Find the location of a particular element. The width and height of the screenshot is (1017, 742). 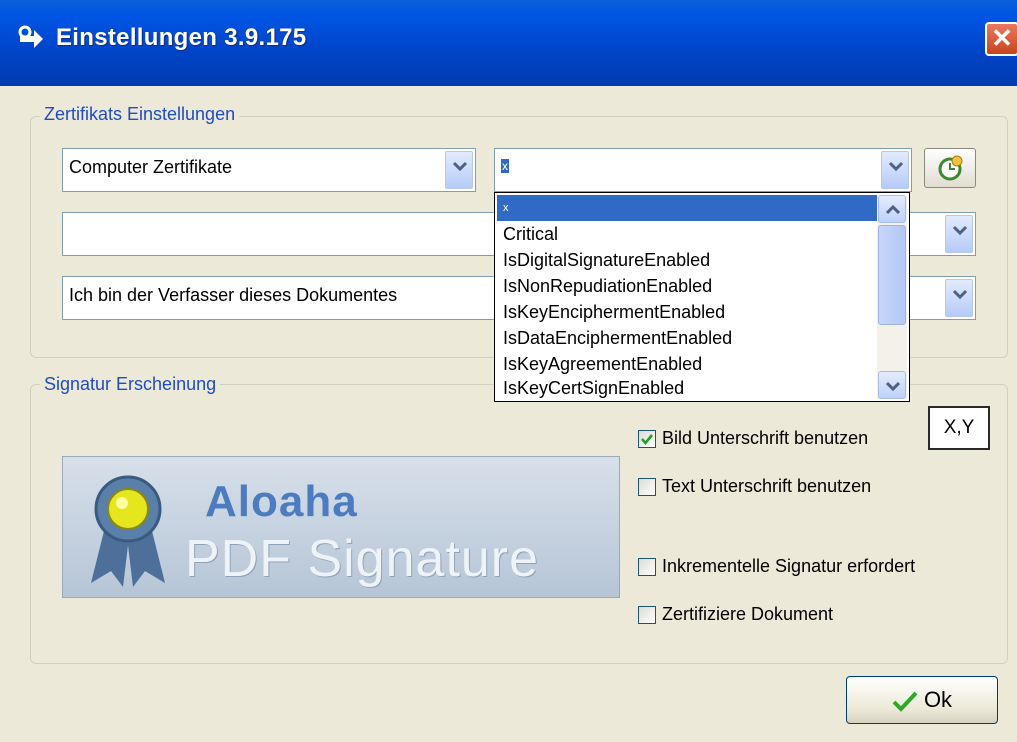

dropdown-item: x is located at coordinates (687, 208).